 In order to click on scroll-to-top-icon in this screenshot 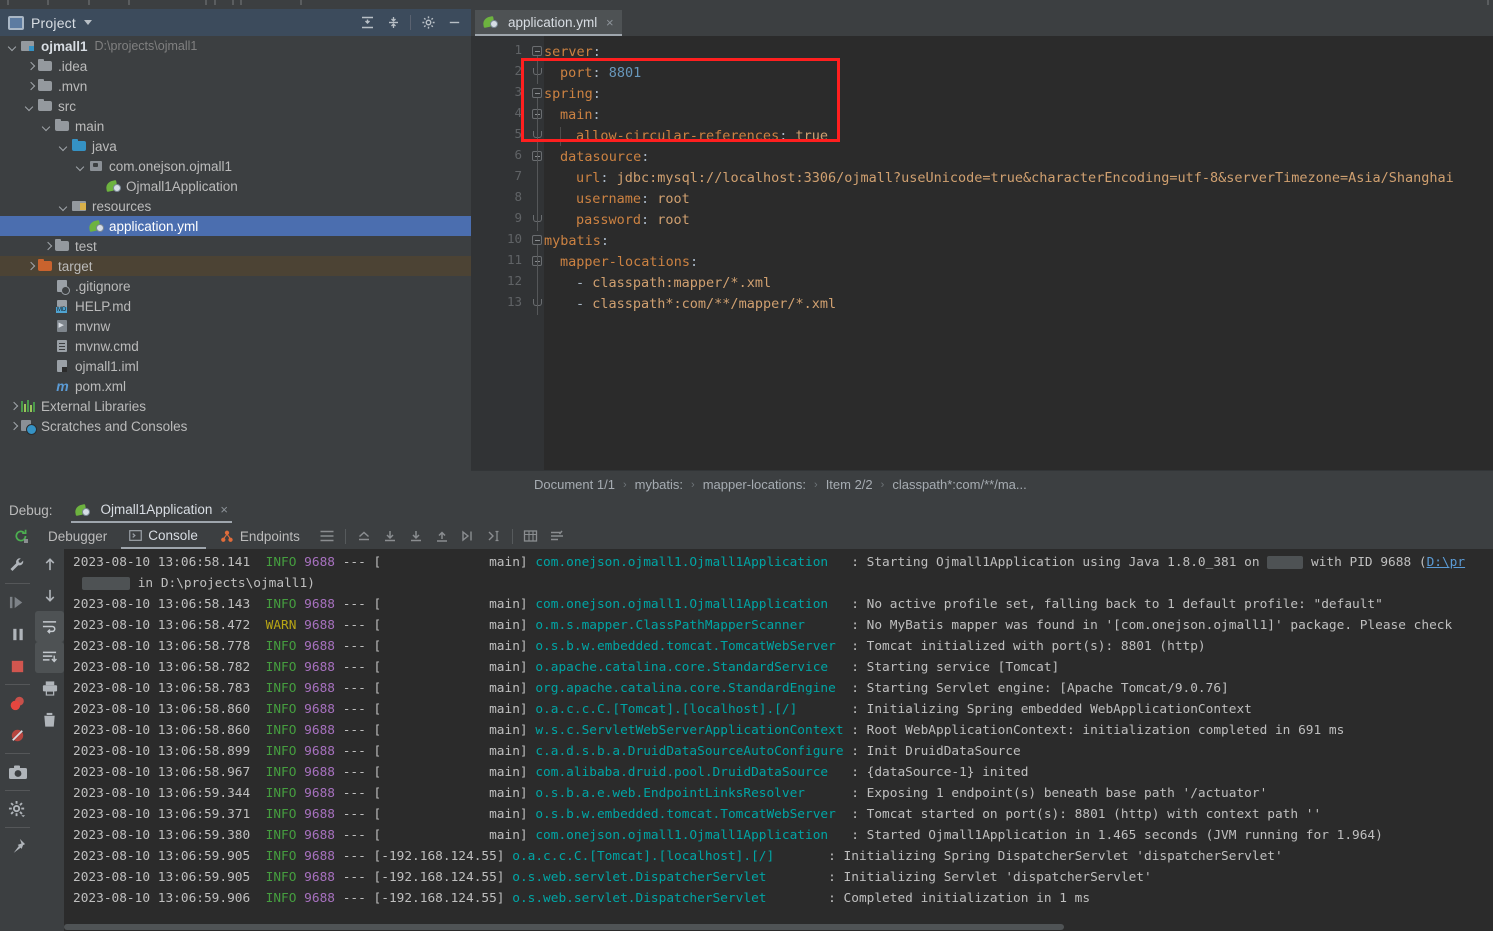, I will do `click(364, 536)`.